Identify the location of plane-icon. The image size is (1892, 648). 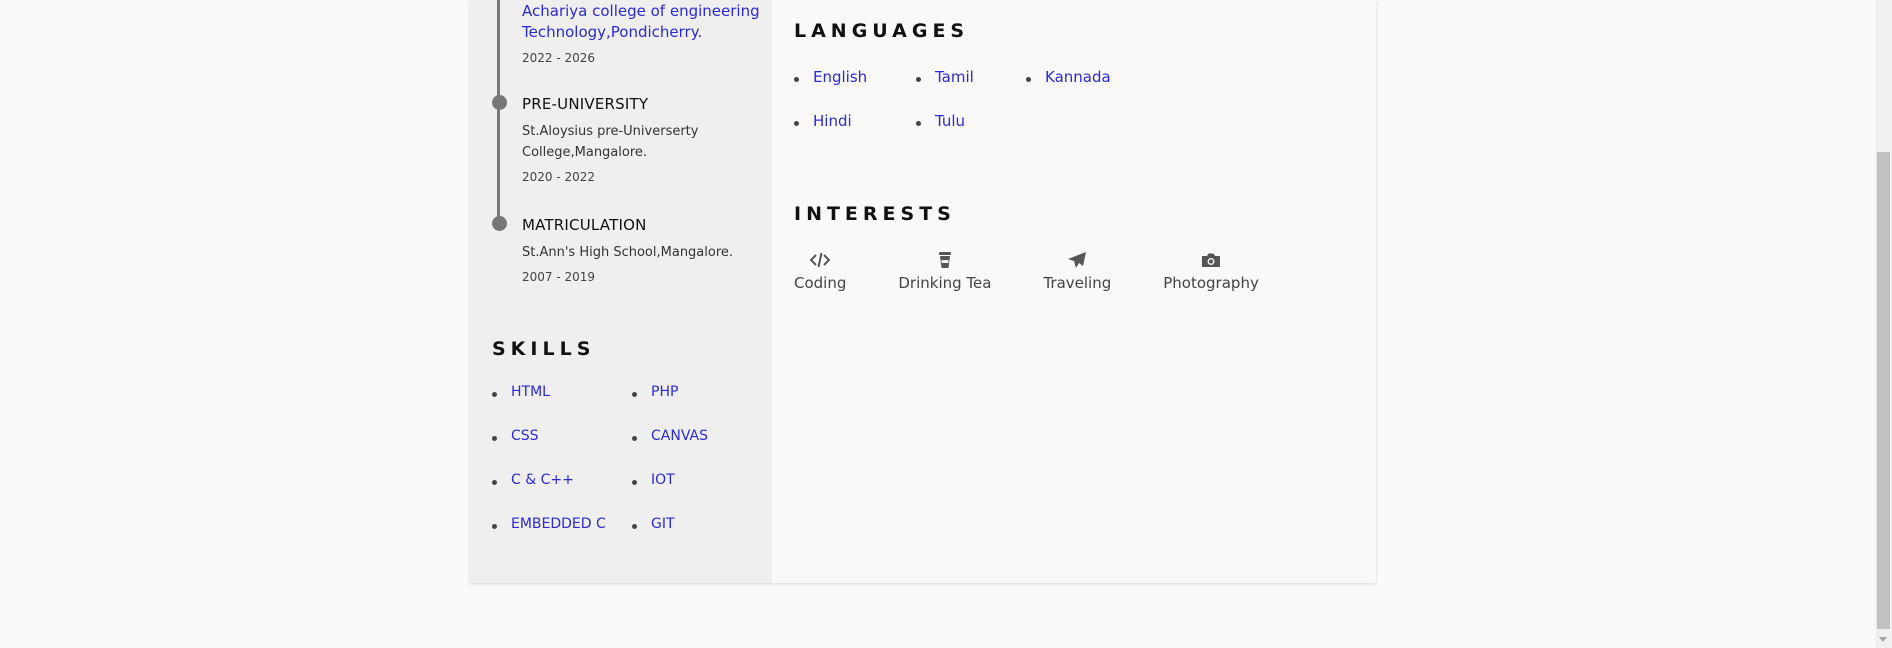
(1077, 260).